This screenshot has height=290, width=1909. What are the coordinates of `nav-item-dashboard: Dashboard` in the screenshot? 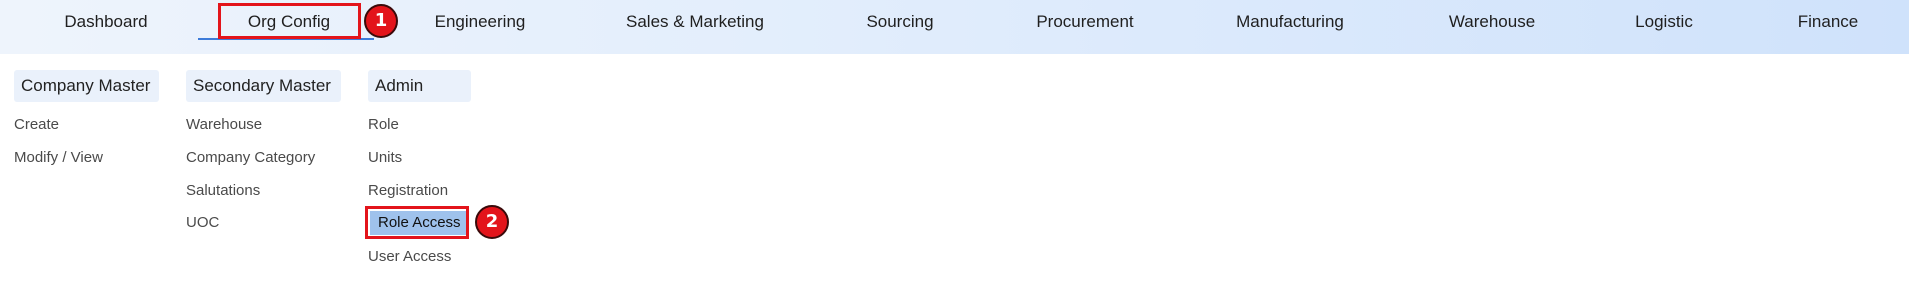 It's located at (106, 22).